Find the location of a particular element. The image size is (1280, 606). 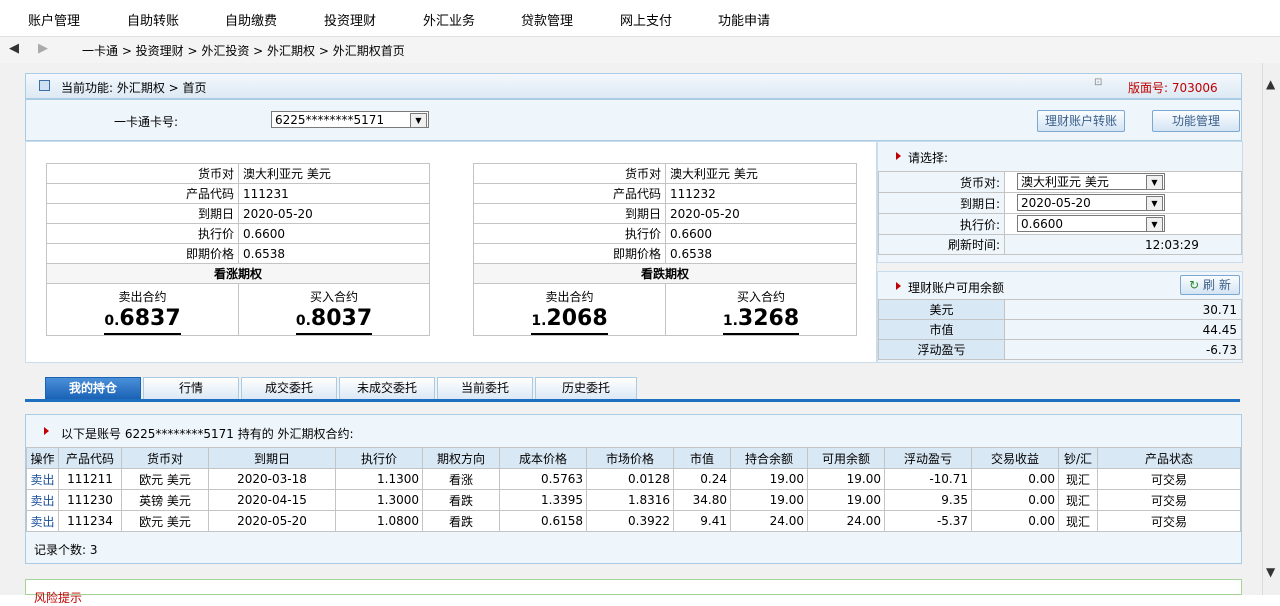

table-cell: 111230 is located at coordinates (90, 500).